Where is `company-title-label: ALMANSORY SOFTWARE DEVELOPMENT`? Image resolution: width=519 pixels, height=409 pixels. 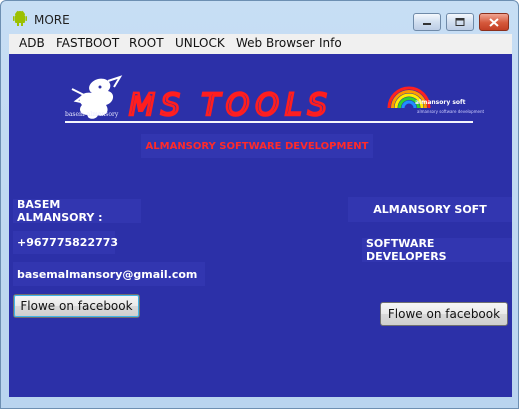 company-title-label: ALMANSORY SOFTWARE DEVELOPMENT is located at coordinates (257, 146).